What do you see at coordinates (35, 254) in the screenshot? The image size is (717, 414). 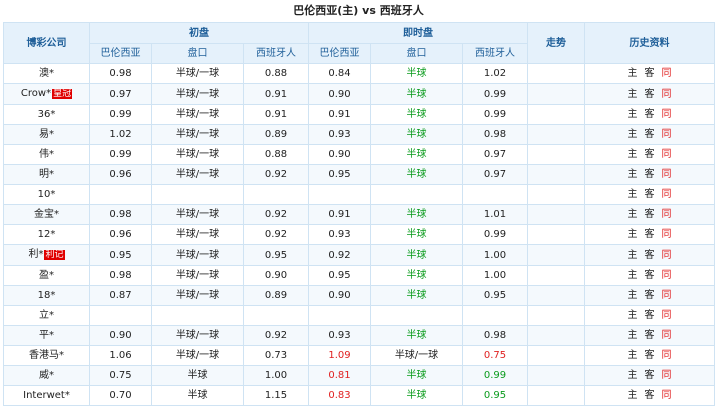 I see `company-name: 利*` at bounding box center [35, 254].